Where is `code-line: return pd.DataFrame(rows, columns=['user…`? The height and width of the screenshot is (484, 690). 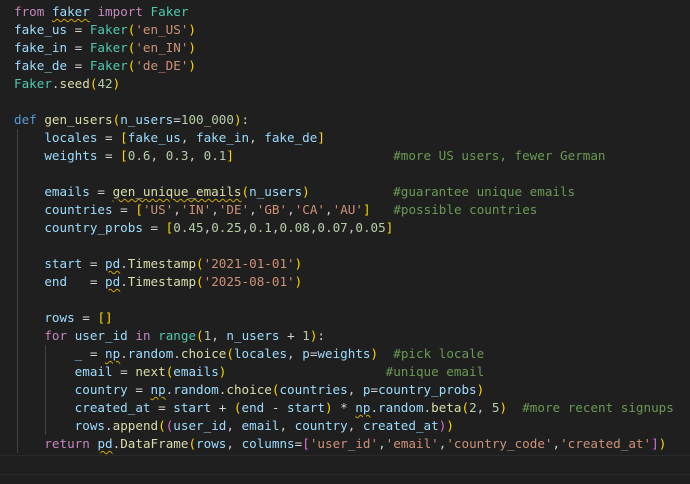 code-line: return pd.DataFrame(rows, columns=['user… is located at coordinates (352, 444).